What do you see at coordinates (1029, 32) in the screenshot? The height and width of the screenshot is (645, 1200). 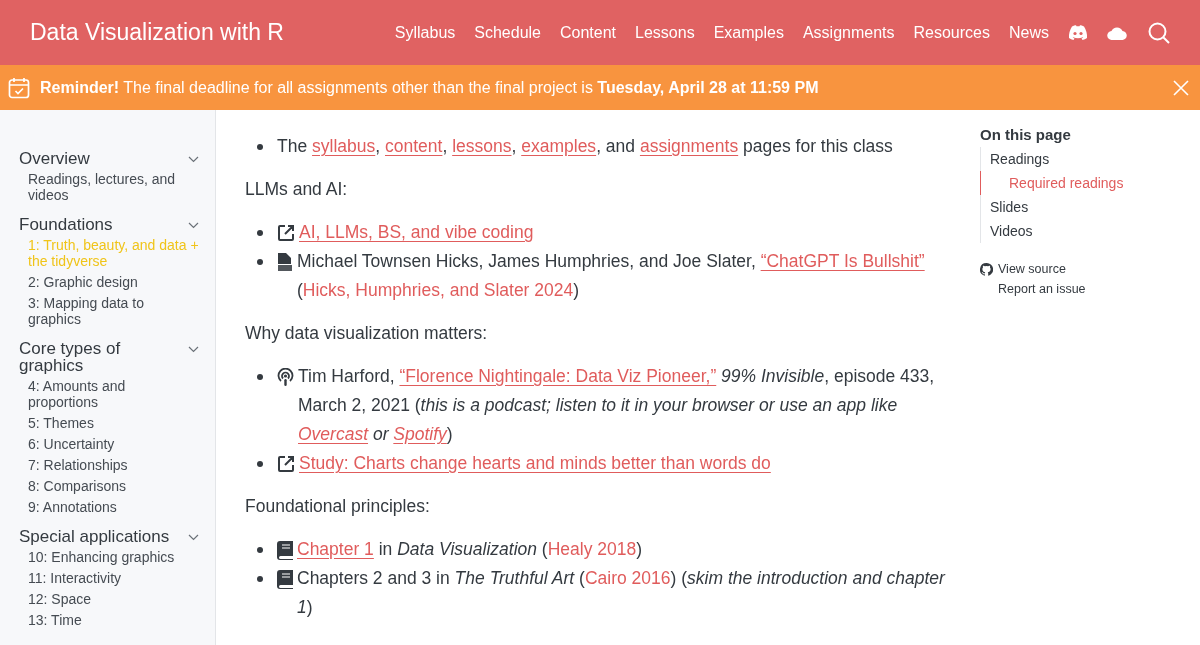 I see `nav-link: News` at bounding box center [1029, 32].